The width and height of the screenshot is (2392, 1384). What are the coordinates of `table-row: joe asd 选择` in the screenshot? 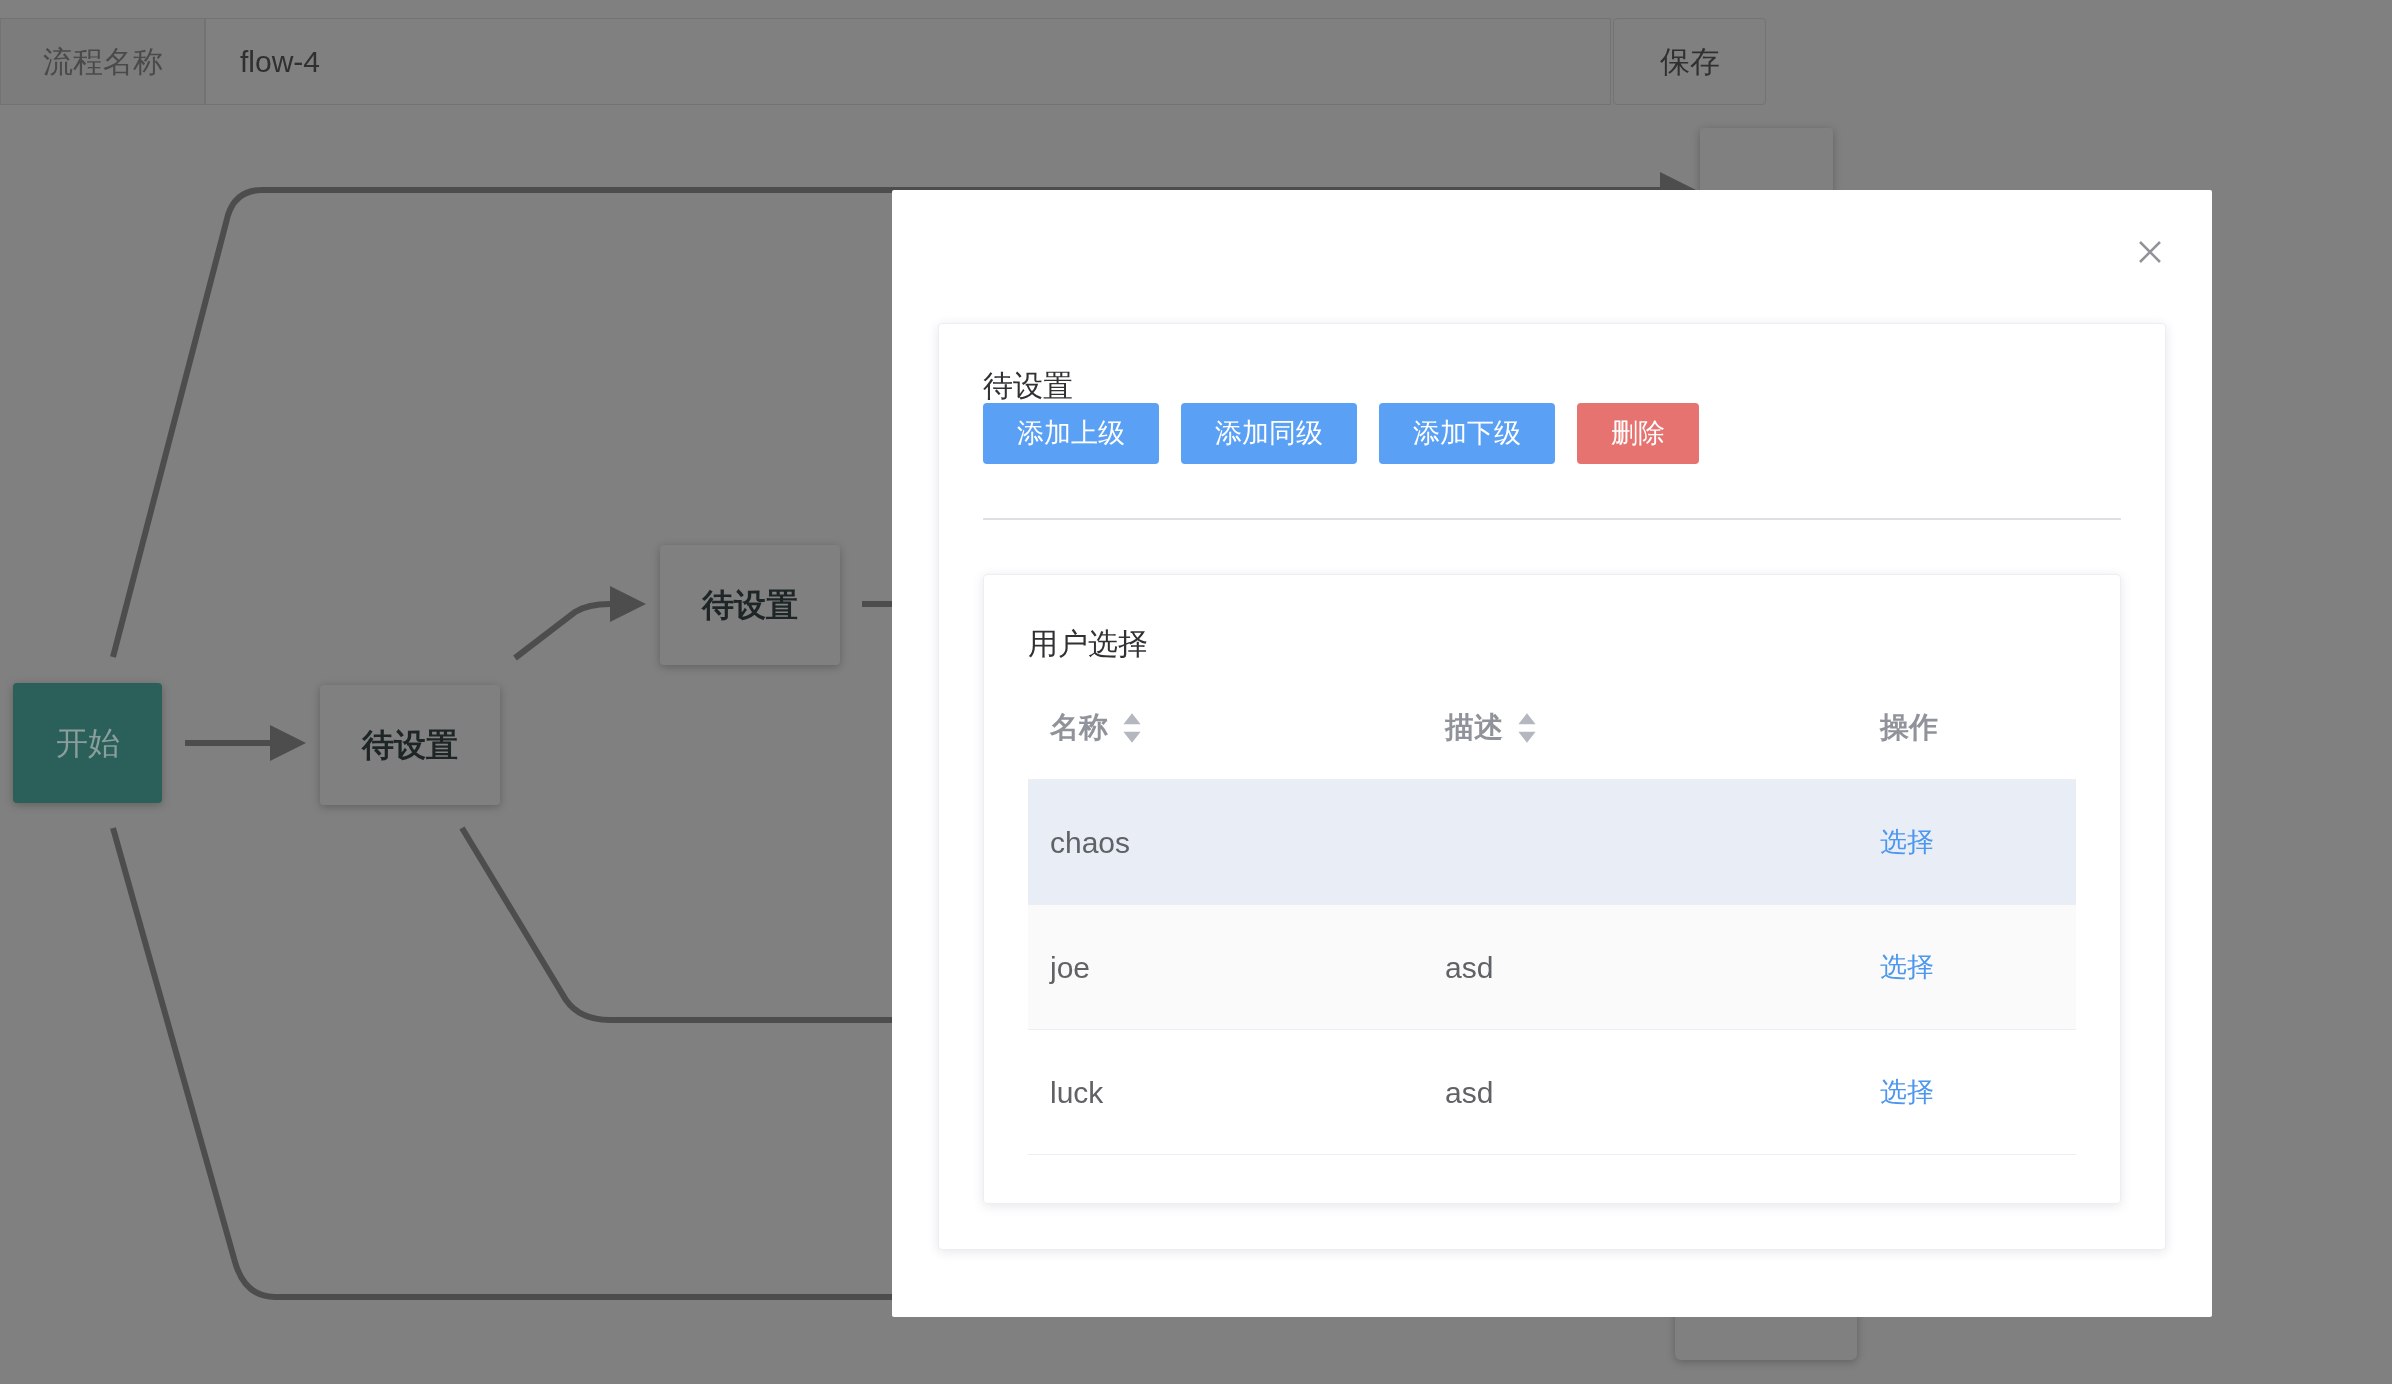 It's located at (1552, 967).